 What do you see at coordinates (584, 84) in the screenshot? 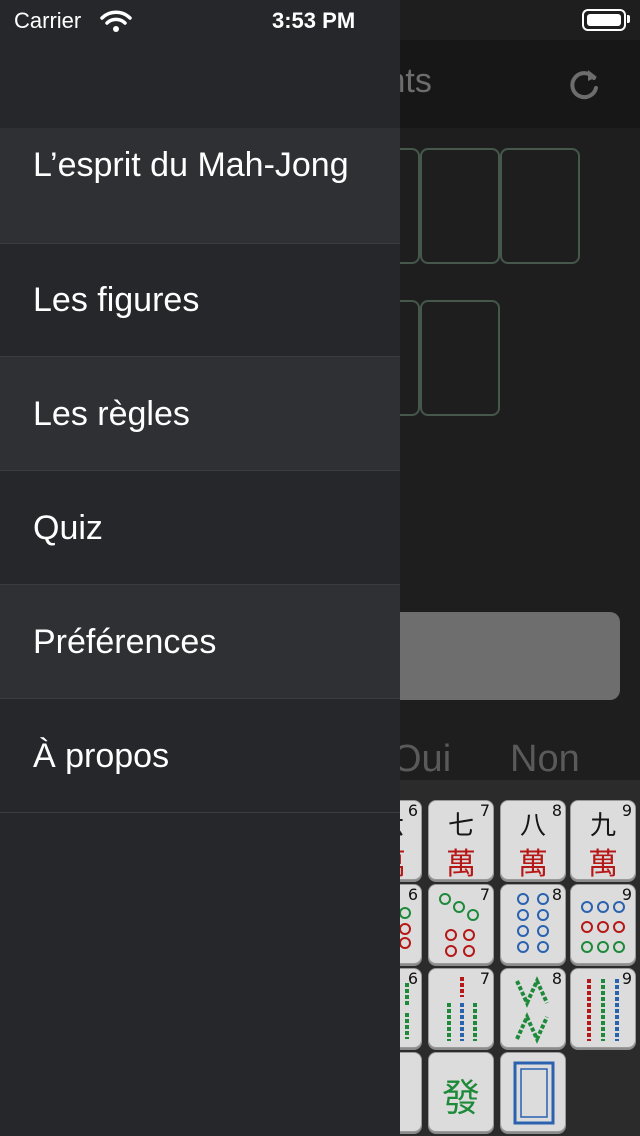
I see `refresh-icon` at bounding box center [584, 84].